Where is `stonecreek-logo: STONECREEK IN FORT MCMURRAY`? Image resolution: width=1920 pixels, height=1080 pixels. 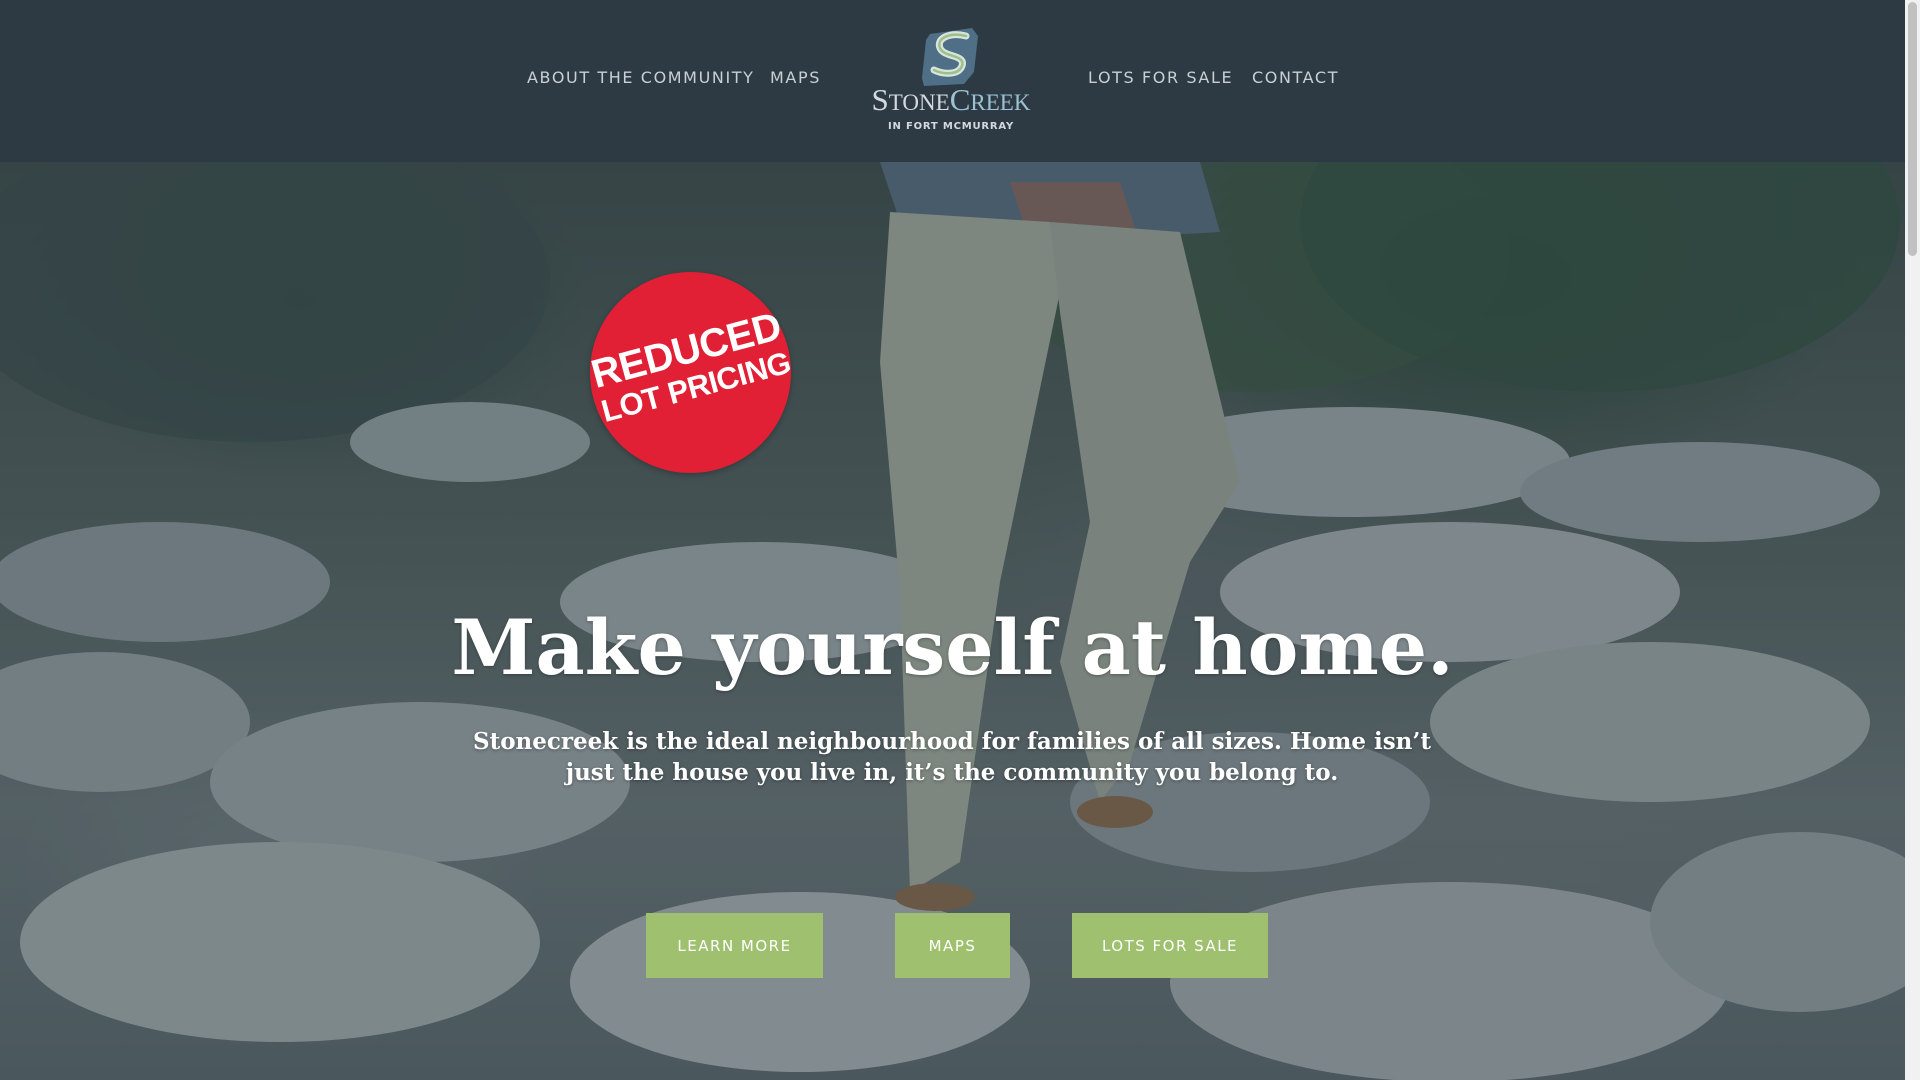
stonecreek-logo: STONECREEK IN FORT MCMURRAY is located at coordinates (951, 81).